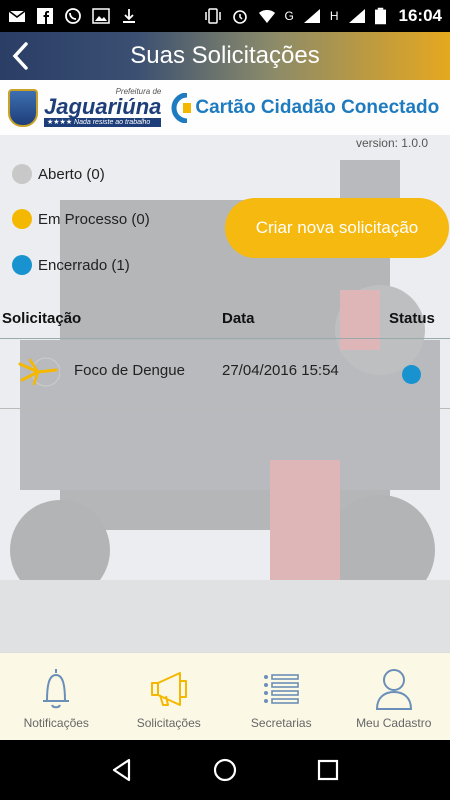 The height and width of the screenshot is (800, 450). Describe the element at coordinates (212, 16) in the screenshot. I see `vibrate-icon` at that location.